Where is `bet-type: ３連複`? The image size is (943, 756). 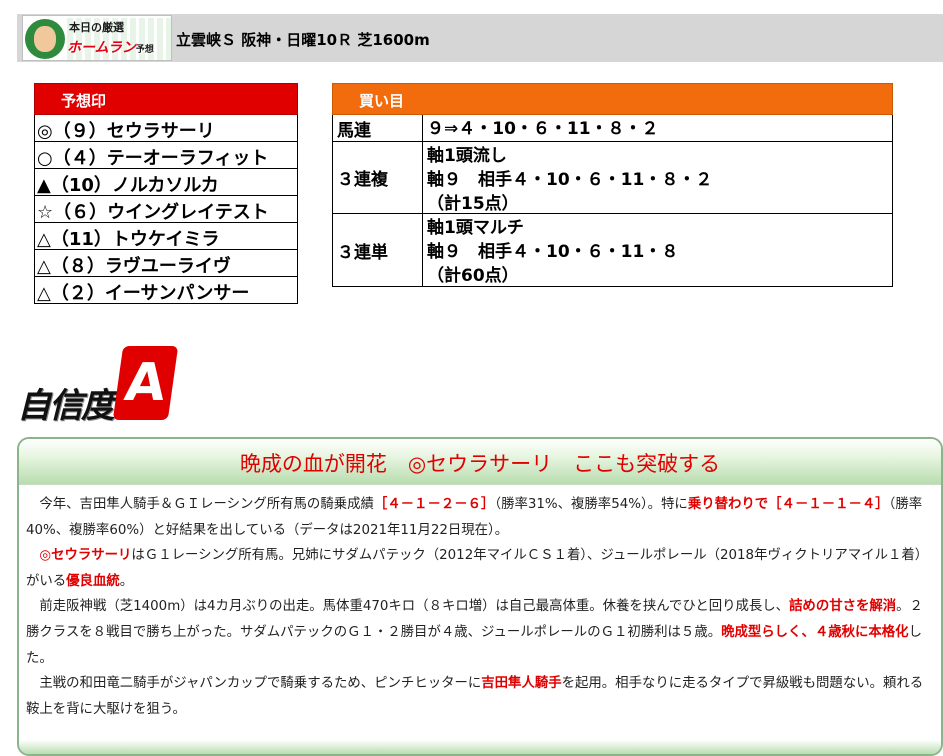 bet-type: ３連複 is located at coordinates (378, 177).